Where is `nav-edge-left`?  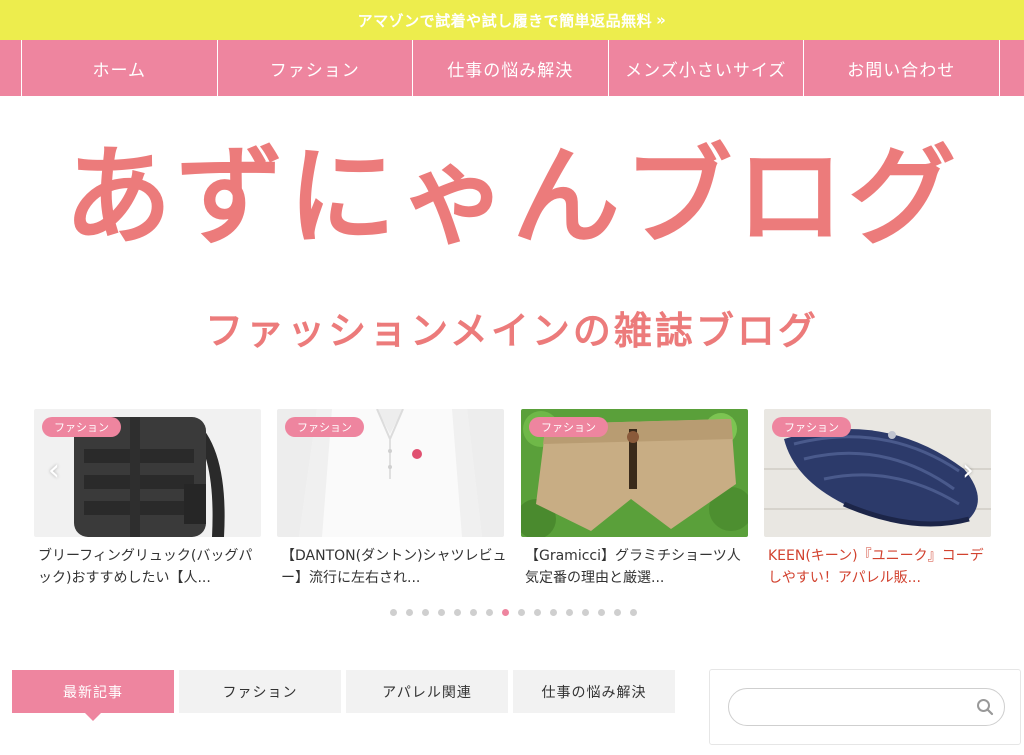
nav-edge-left is located at coordinates (11, 68).